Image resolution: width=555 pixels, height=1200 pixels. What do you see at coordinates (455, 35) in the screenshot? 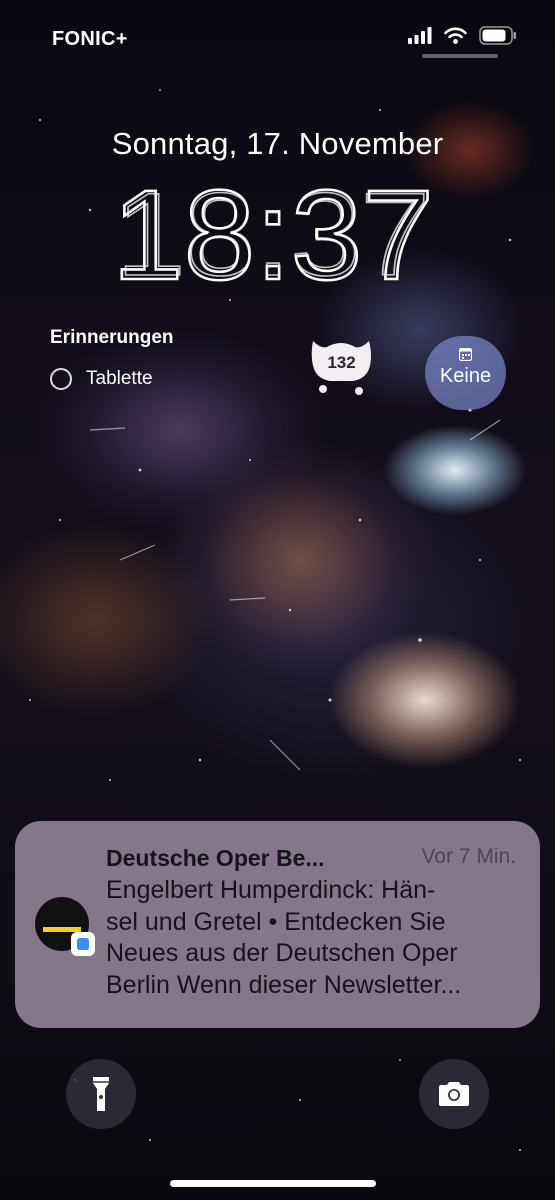
I see `wifi-icon` at bounding box center [455, 35].